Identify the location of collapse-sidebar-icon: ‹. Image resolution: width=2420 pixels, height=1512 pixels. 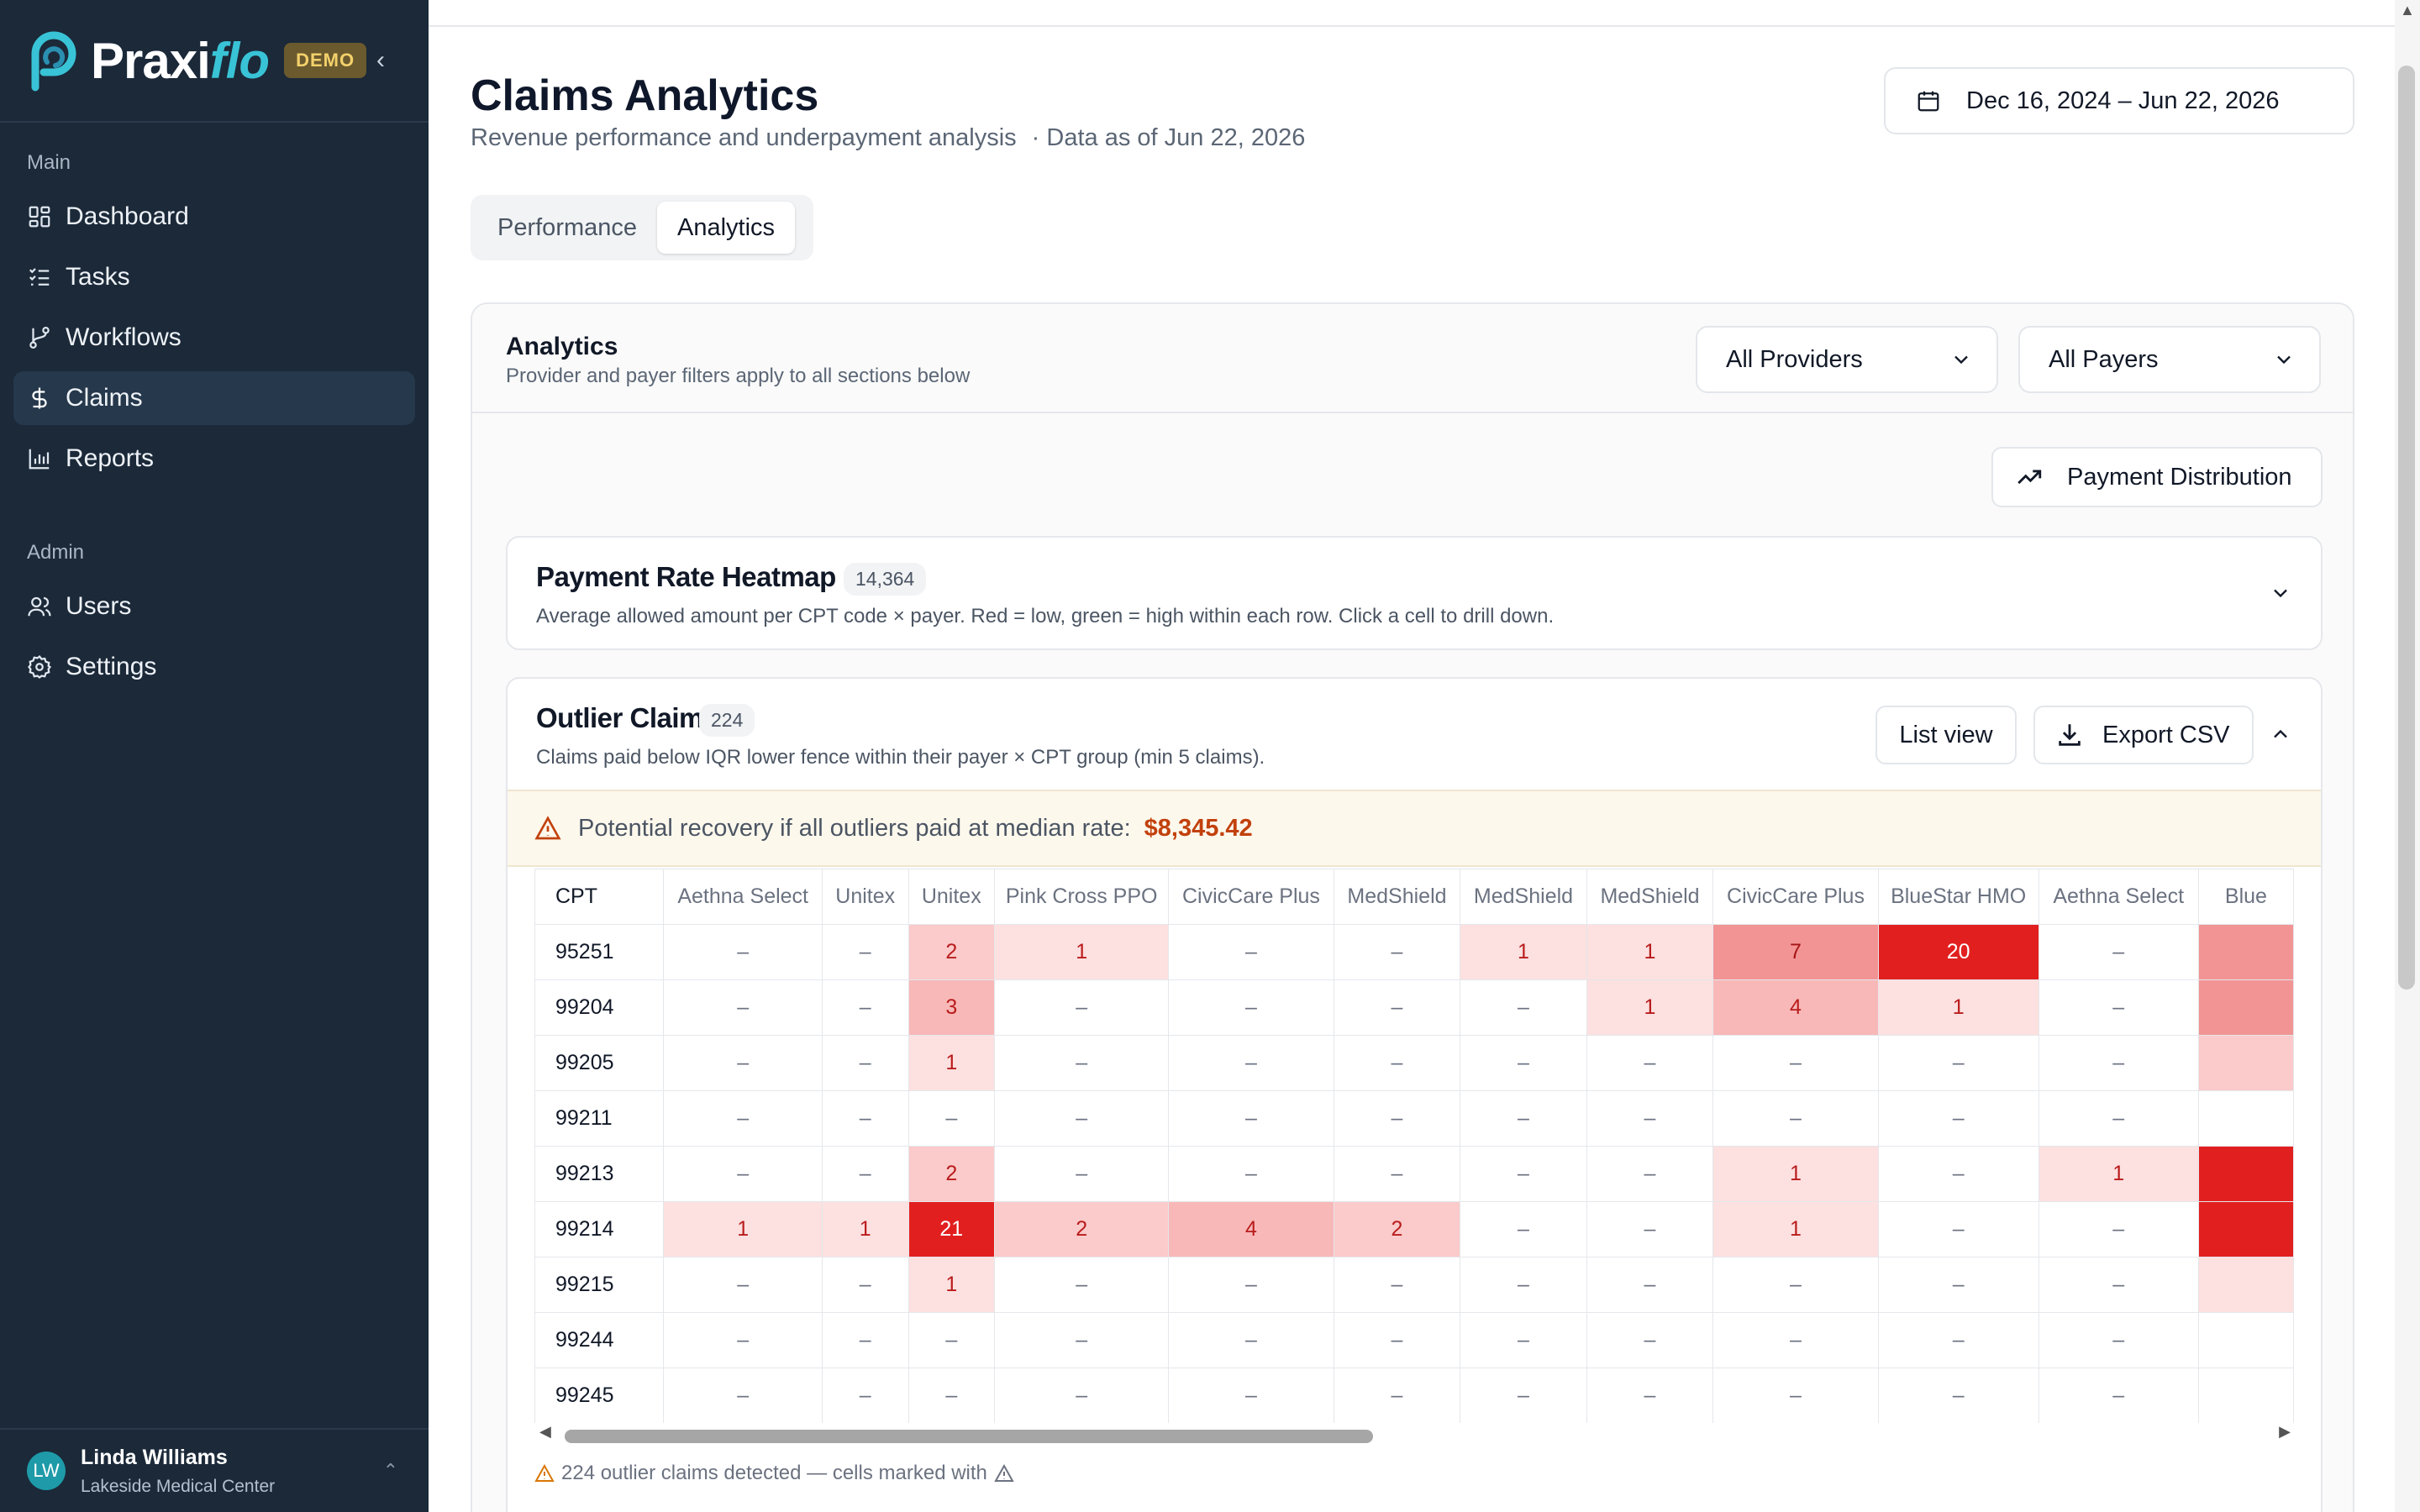
(381, 60).